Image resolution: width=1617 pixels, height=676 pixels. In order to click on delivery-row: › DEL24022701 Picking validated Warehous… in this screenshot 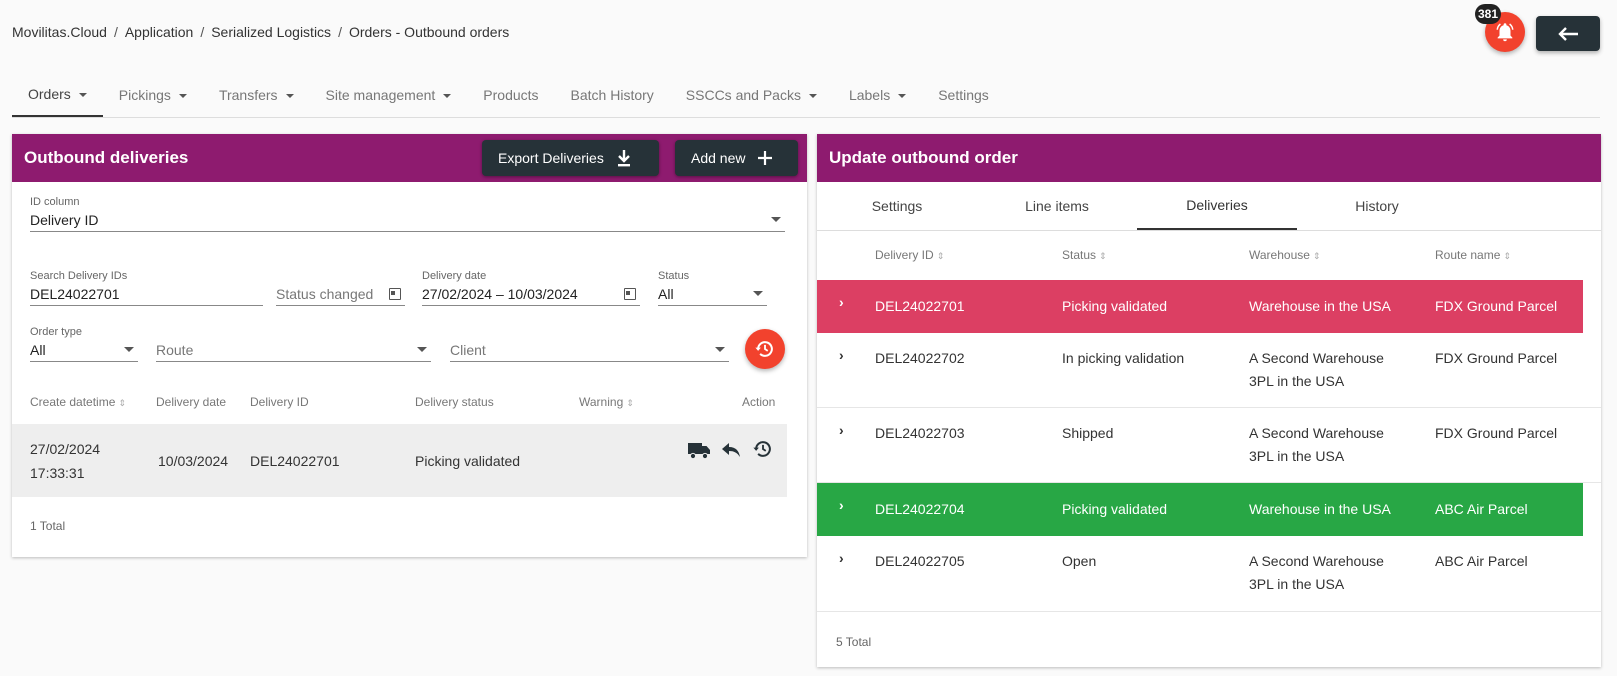, I will do `click(1200, 306)`.